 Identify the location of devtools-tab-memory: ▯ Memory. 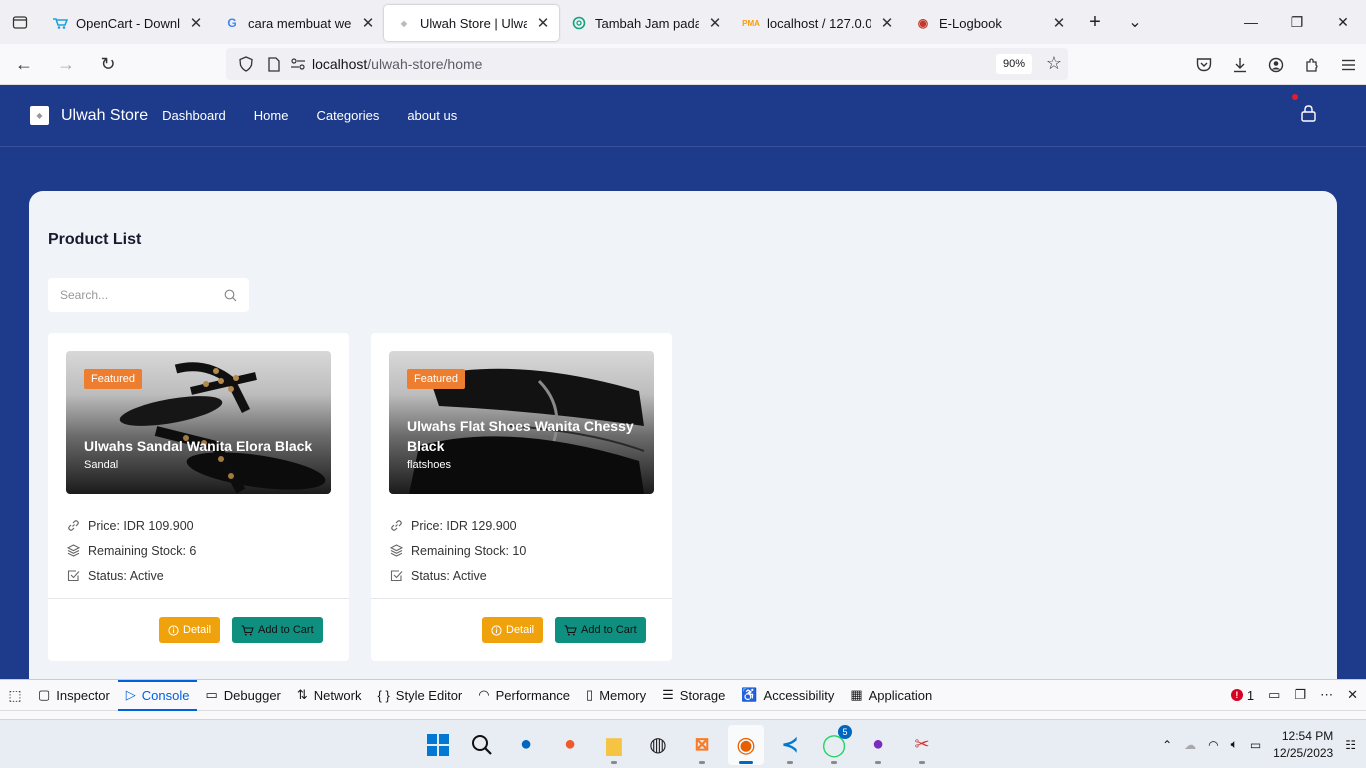
(616, 695).